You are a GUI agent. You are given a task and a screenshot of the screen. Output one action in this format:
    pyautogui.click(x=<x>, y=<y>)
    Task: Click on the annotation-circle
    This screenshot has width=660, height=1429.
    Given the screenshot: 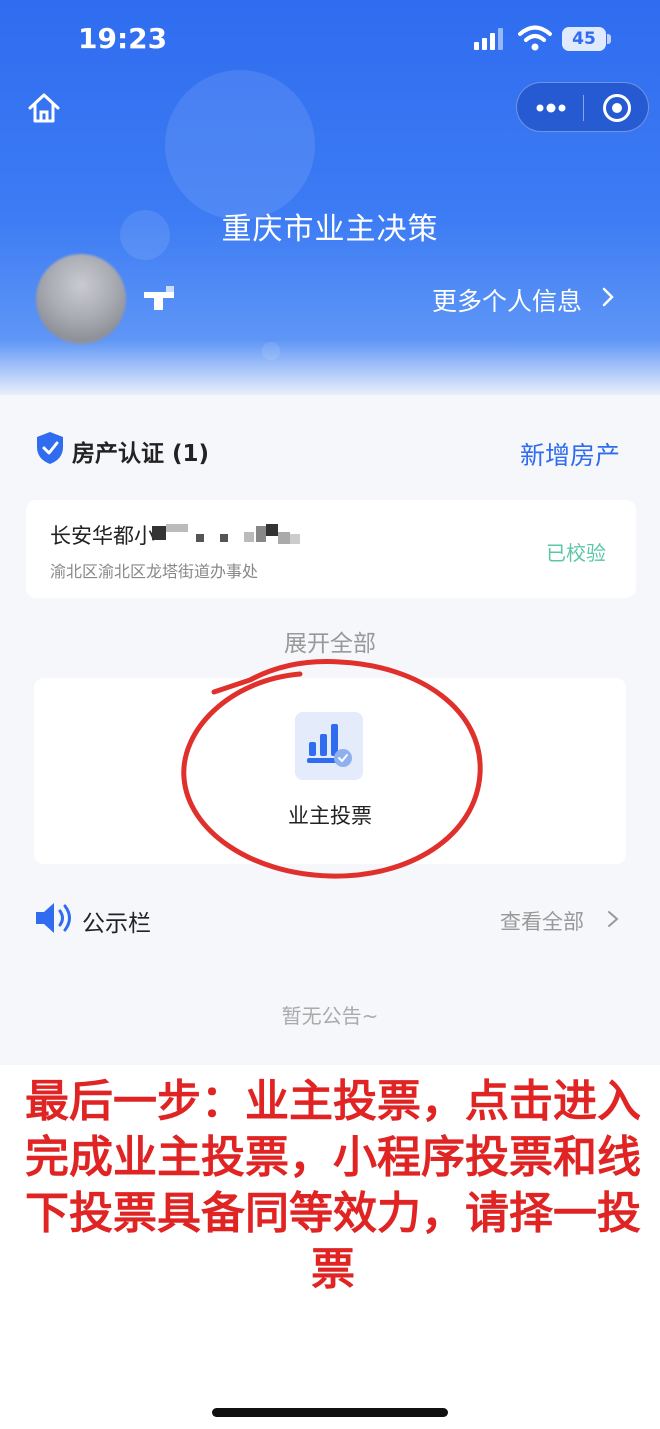 What is the action you would take?
    pyautogui.click(x=332, y=769)
    